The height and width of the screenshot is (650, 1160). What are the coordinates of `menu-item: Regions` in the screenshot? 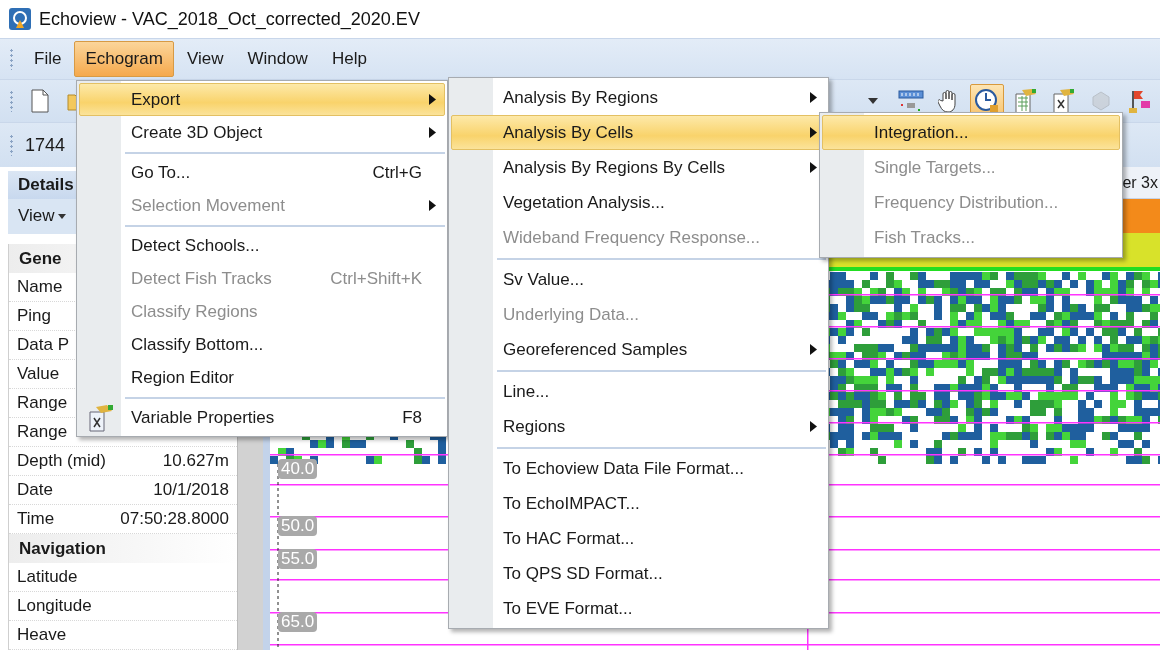 It's located at (638, 426).